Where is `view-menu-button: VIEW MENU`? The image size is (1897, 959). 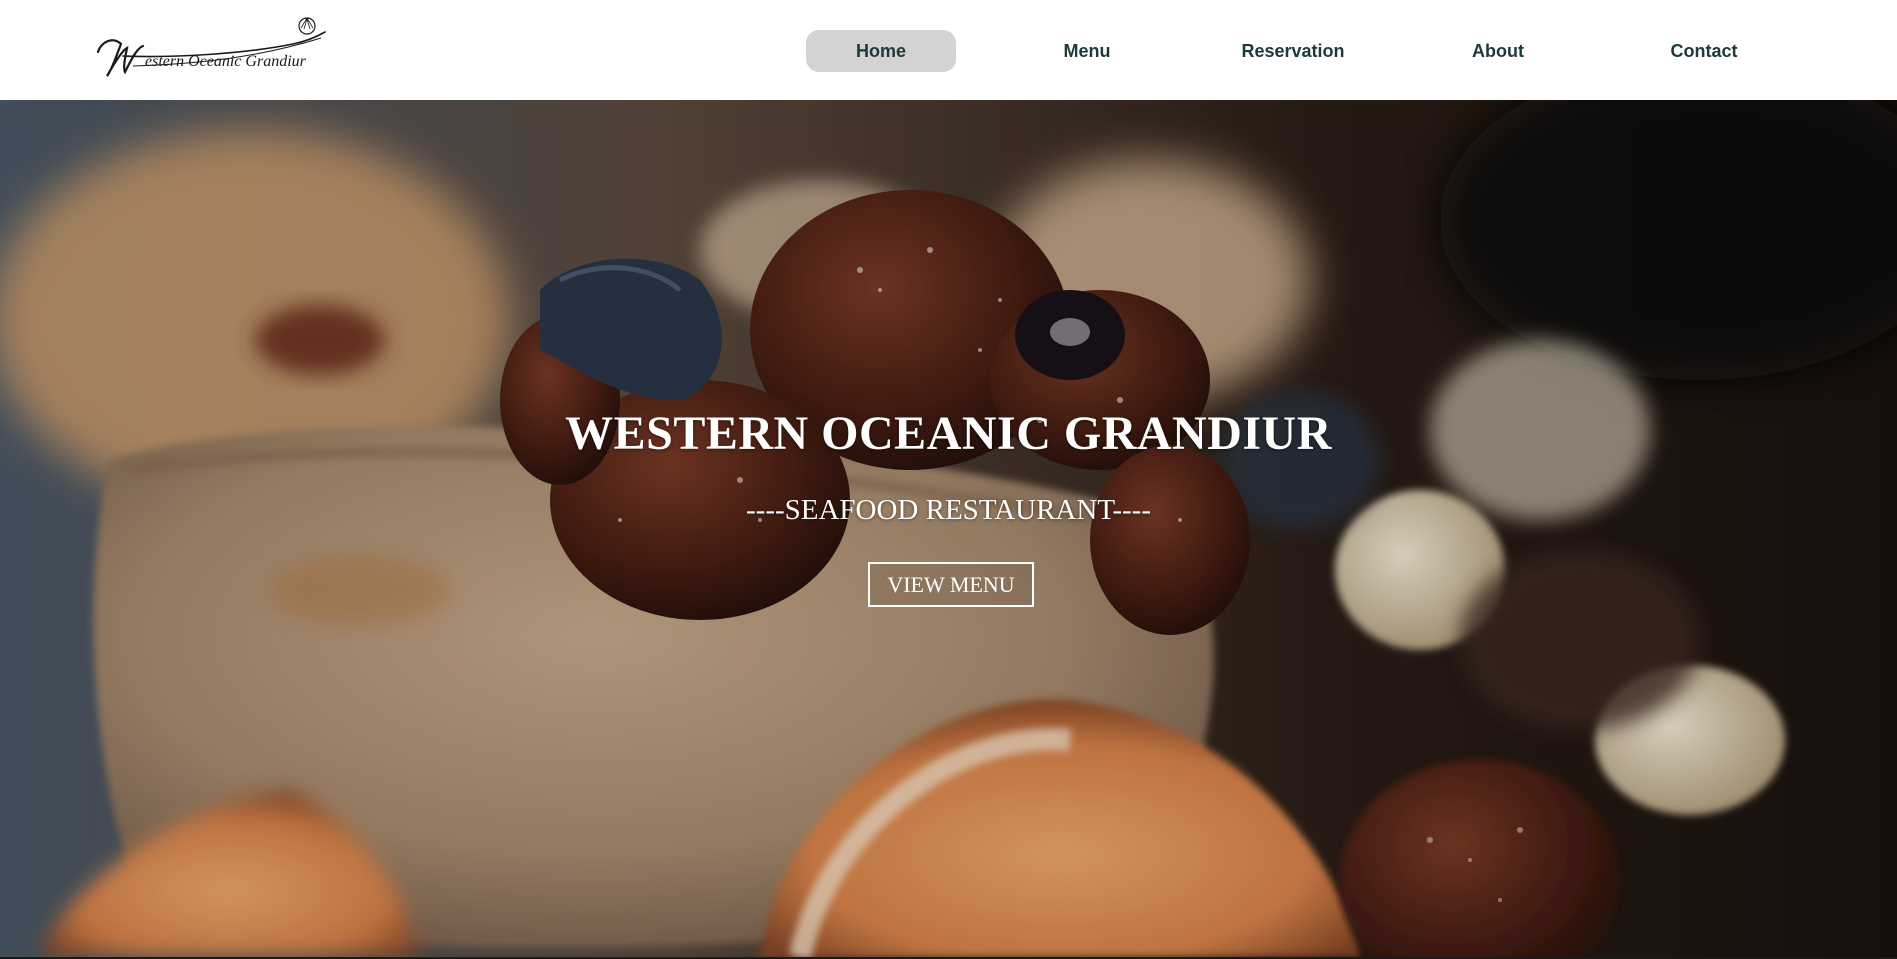 view-menu-button: VIEW MENU is located at coordinates (951, 584).